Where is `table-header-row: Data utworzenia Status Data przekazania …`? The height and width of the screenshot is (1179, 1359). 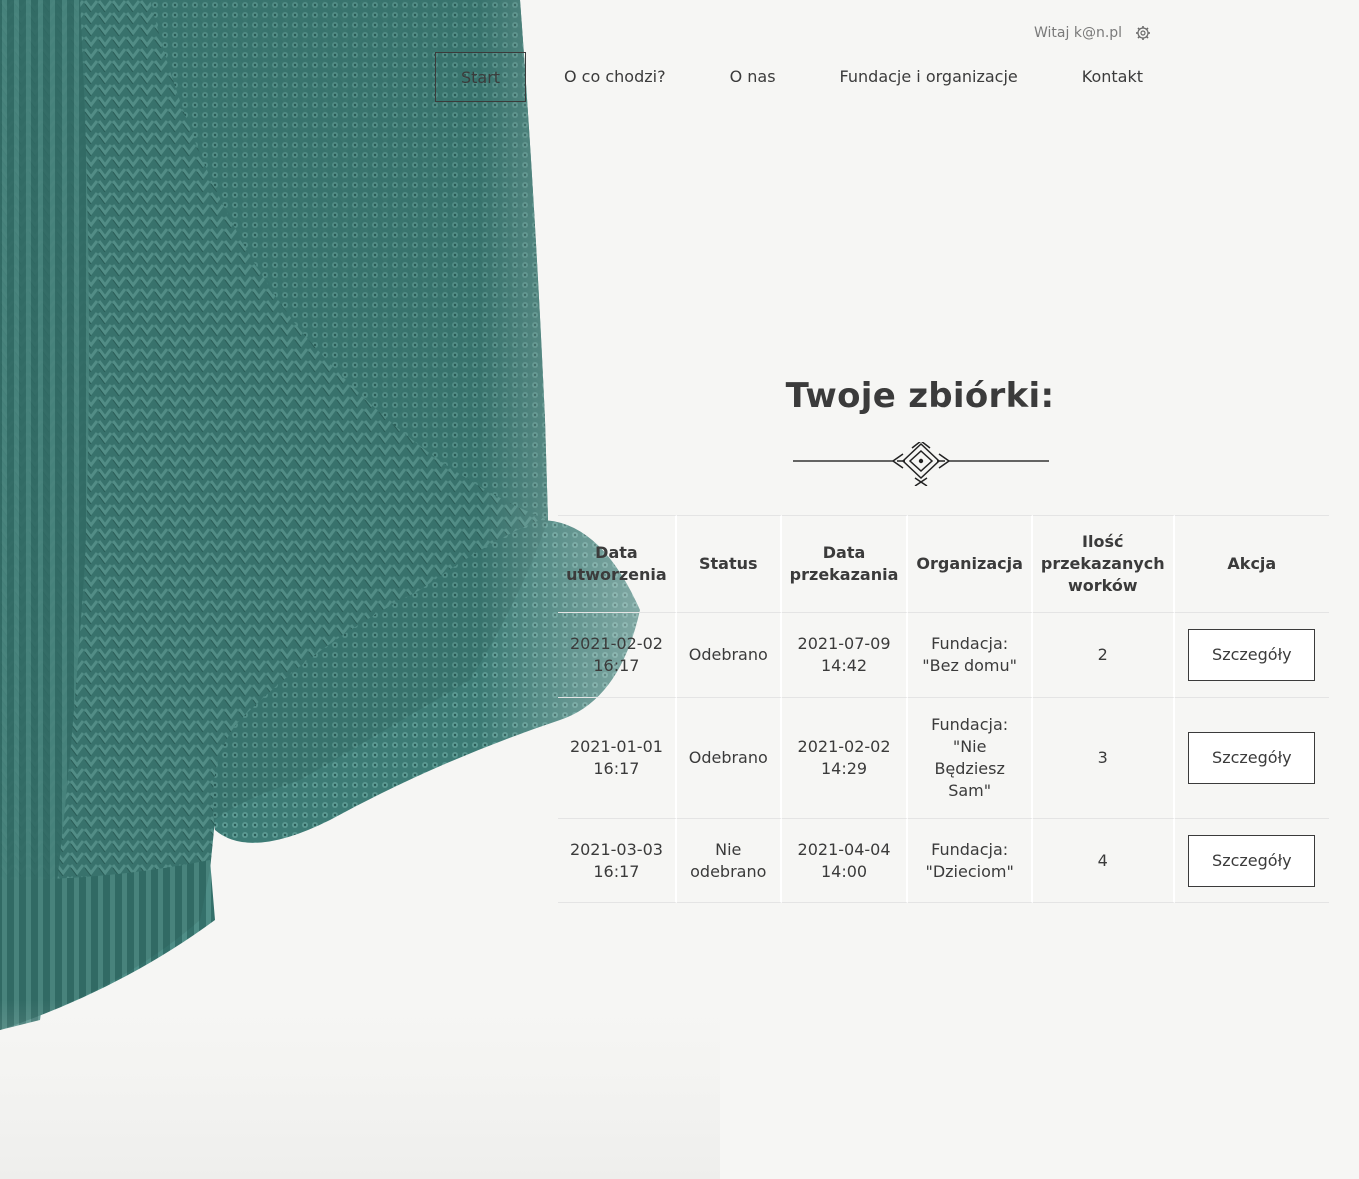
table-header-row: Data utworzenia Status Data przekazania … is located at coordinates (943, 563).